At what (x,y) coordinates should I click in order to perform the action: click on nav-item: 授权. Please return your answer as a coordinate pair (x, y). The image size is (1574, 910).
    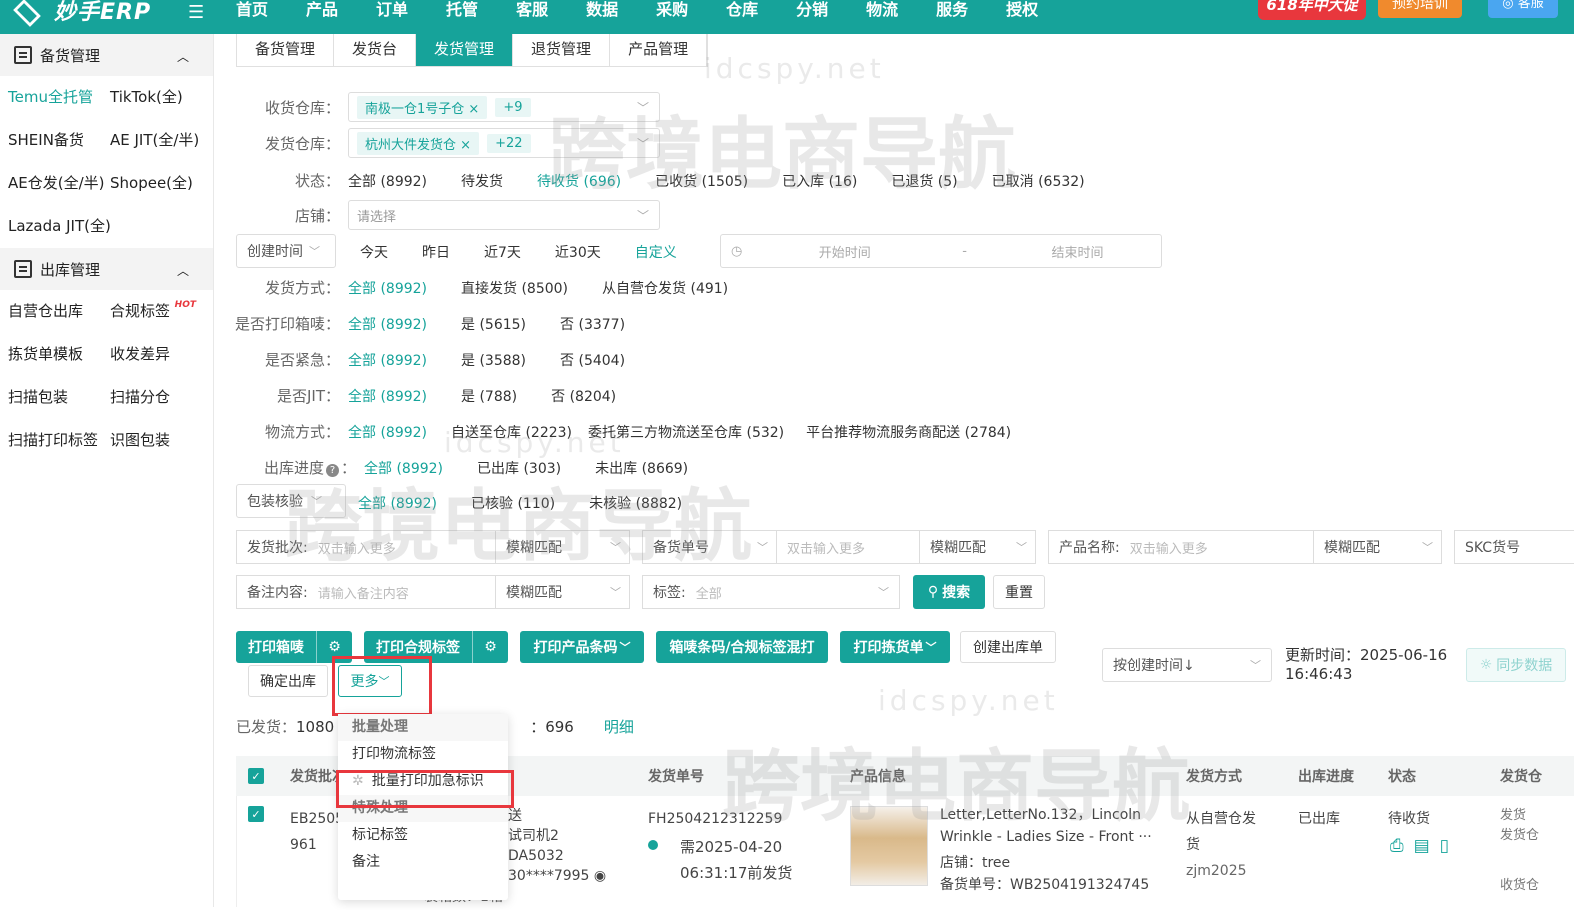
    Looking at the image, I should click on (1022, 10).